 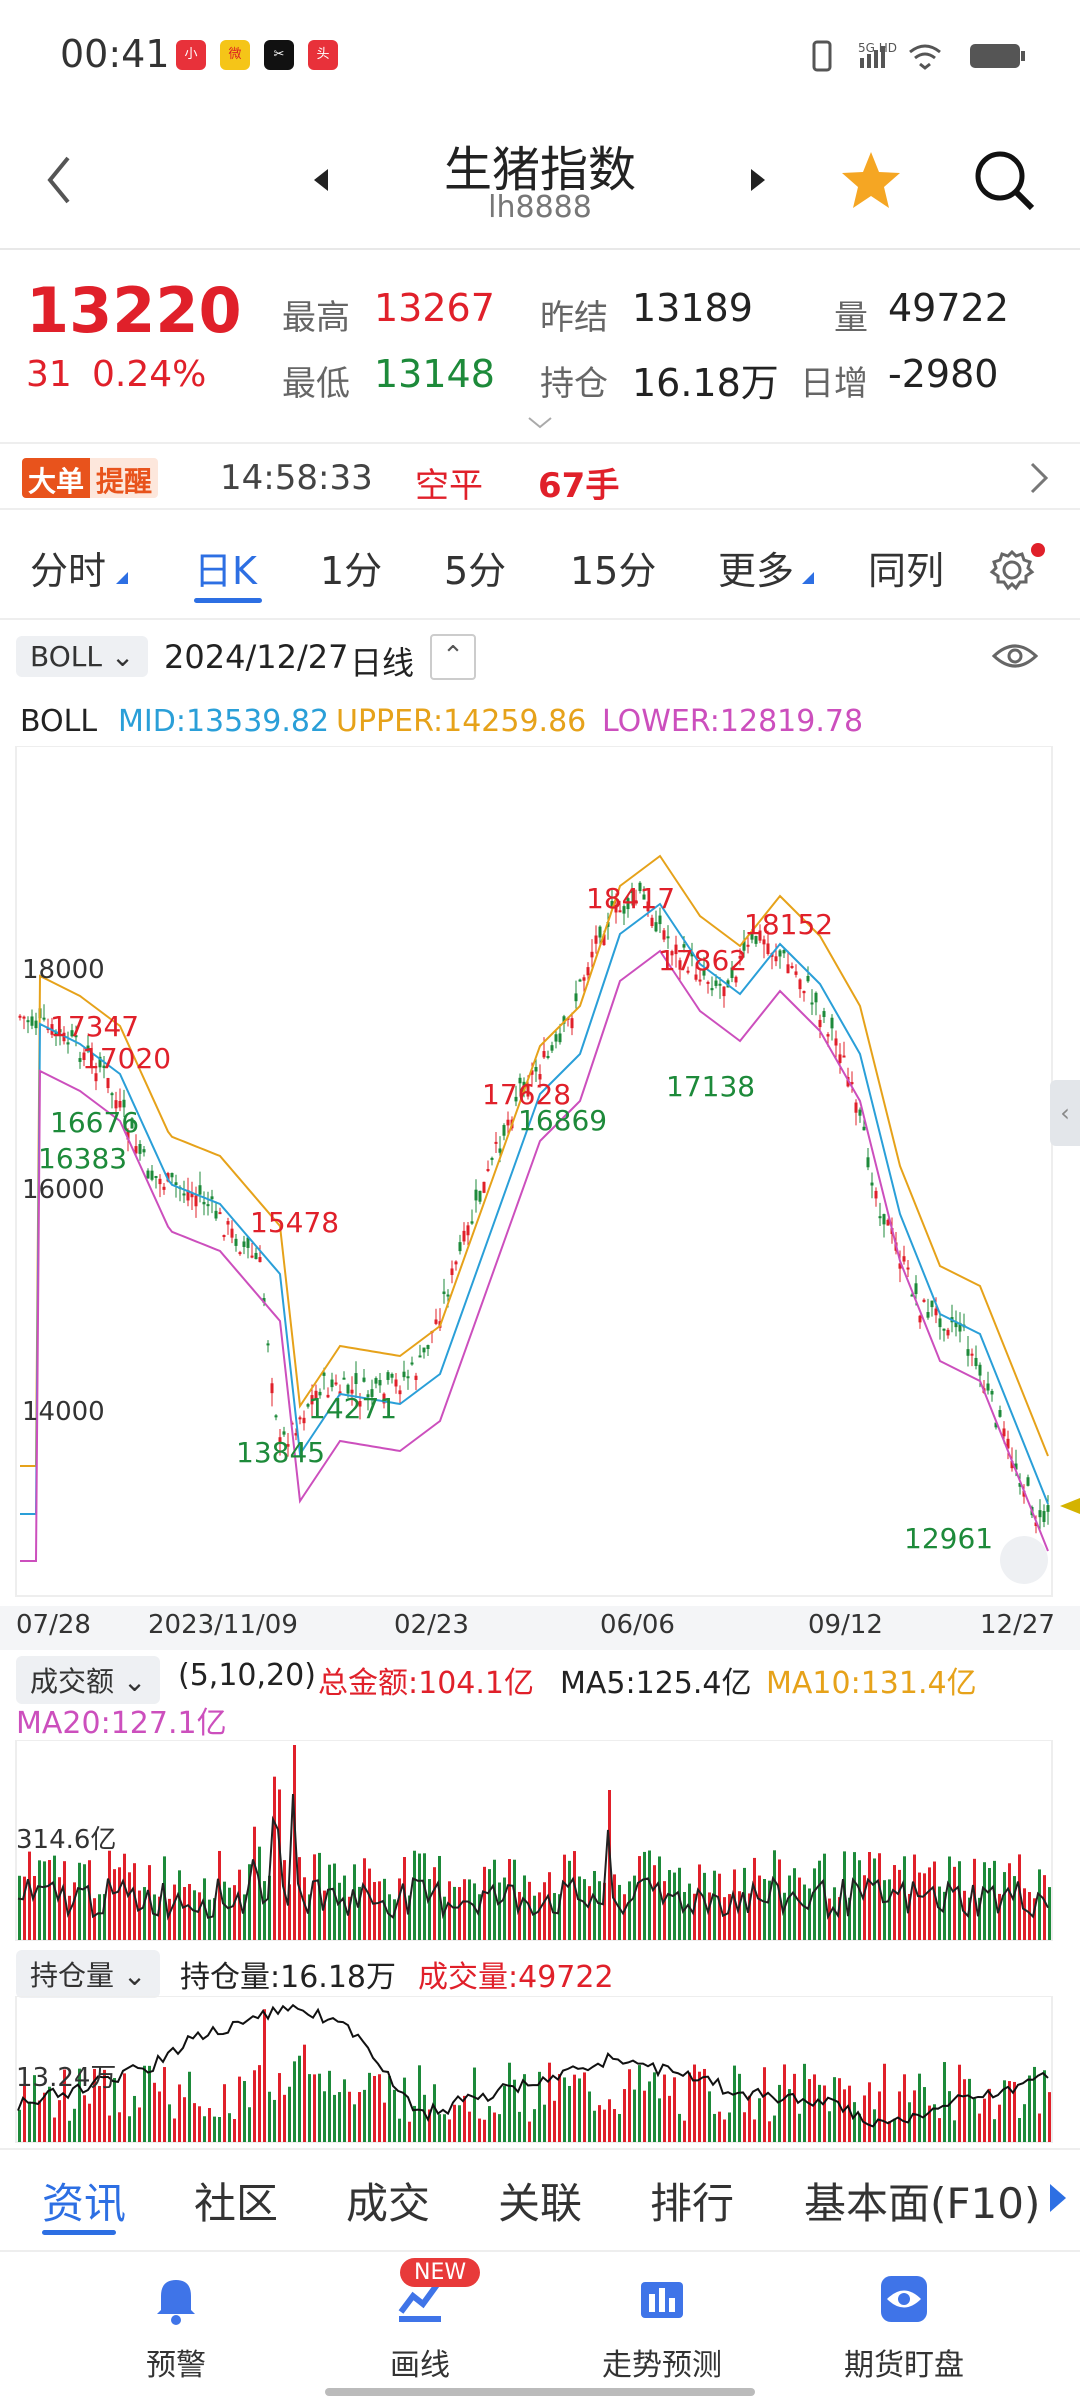 I want to click on tab-trades: 成交, so click(x=388, y=2200).